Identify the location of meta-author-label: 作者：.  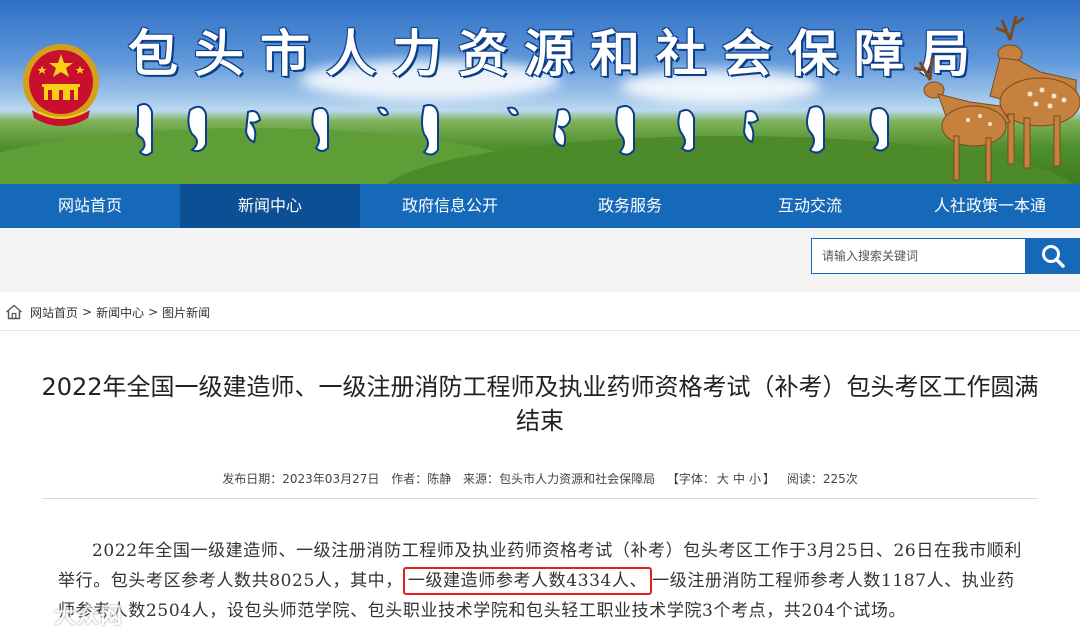
(409, 479).